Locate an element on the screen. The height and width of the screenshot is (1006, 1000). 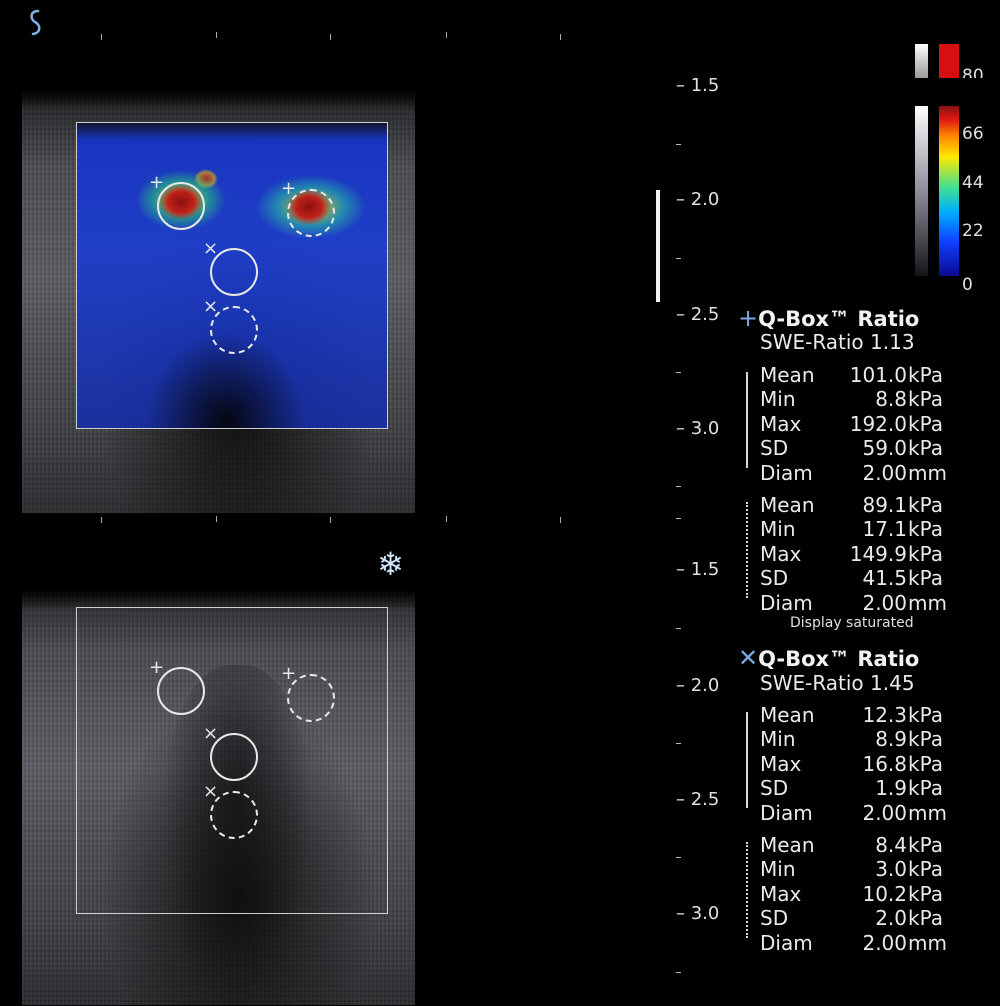
stat-row-min: Min 17.1 kPa is located at coordinates (851, 529).